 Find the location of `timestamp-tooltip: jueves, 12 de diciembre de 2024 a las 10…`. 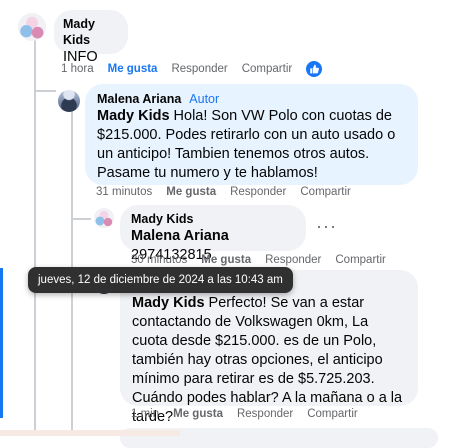

timestamp-tooltip: jueves, 12 de diciembre de 2024 a las 10… is located at coordinates (160, 280).